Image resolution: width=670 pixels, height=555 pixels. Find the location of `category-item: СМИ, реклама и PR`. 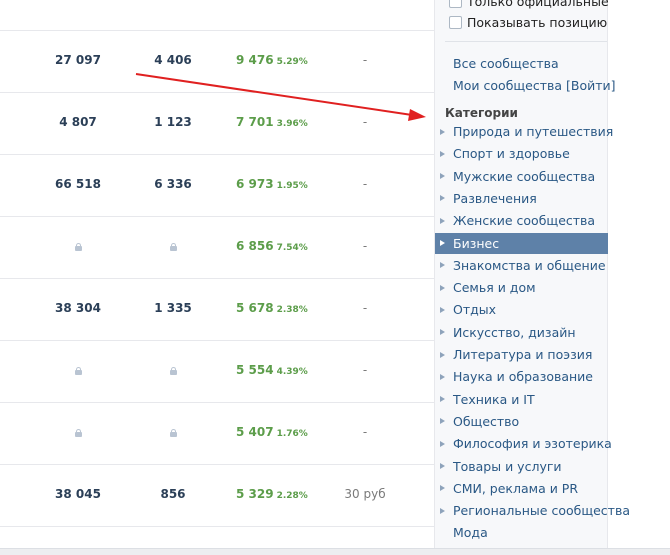

category-item: СМИ, реклама и PR is located at coordinates (521, 488).